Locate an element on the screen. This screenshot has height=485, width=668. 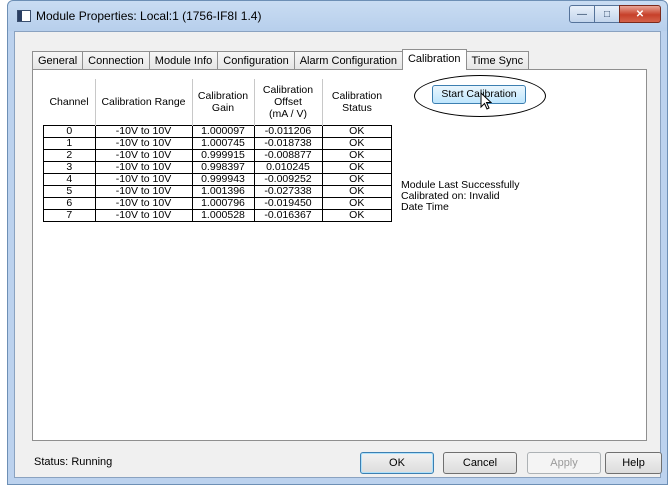
cell-calibration-gain: 1.000796 is located at coordinates (223, 203).